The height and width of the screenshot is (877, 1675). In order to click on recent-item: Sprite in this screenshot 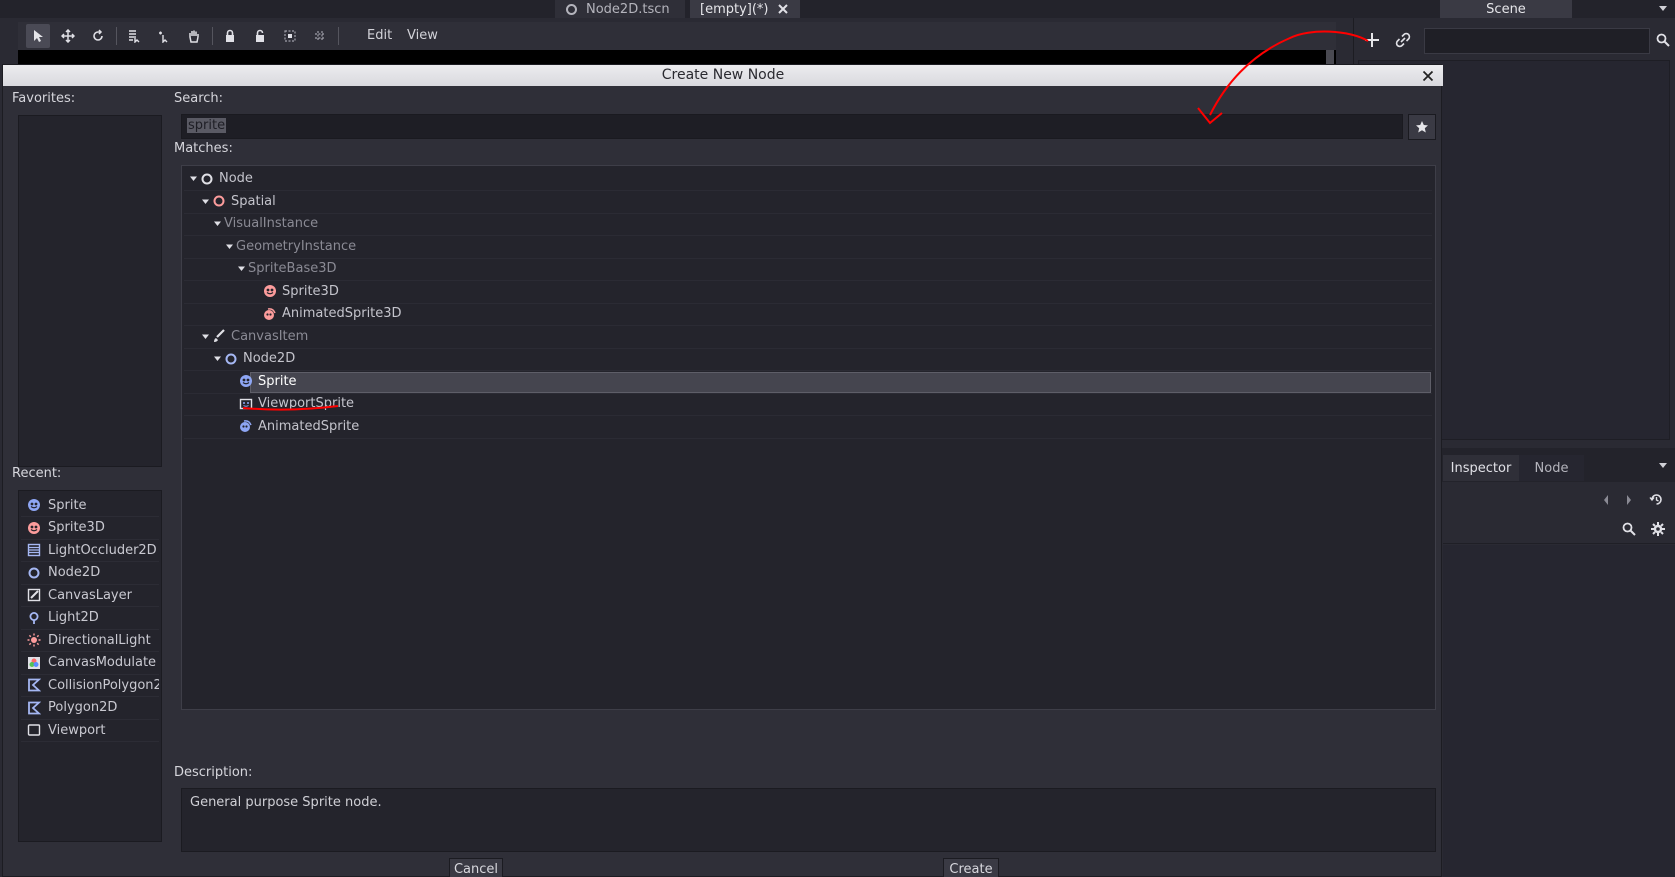, I will do `click(93, 505)`.